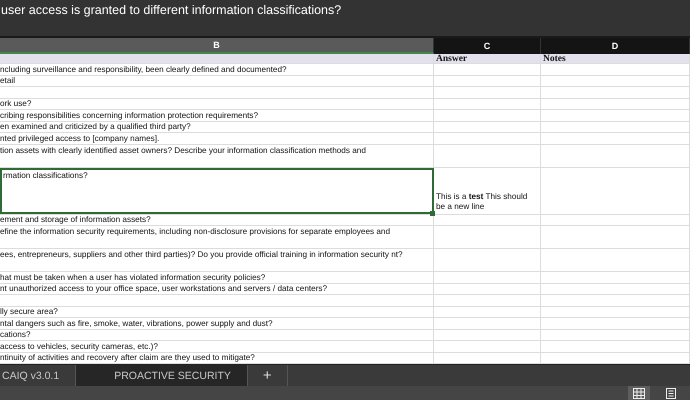 The width and height of the screenshot is (690, 402). What do you see at coordinates (217, 323) in the screenshot?
I see `table-cell: ntal dangers such as fire, smoke, water, vibrations, power supply and dust?` at bounding box center [217, 323].